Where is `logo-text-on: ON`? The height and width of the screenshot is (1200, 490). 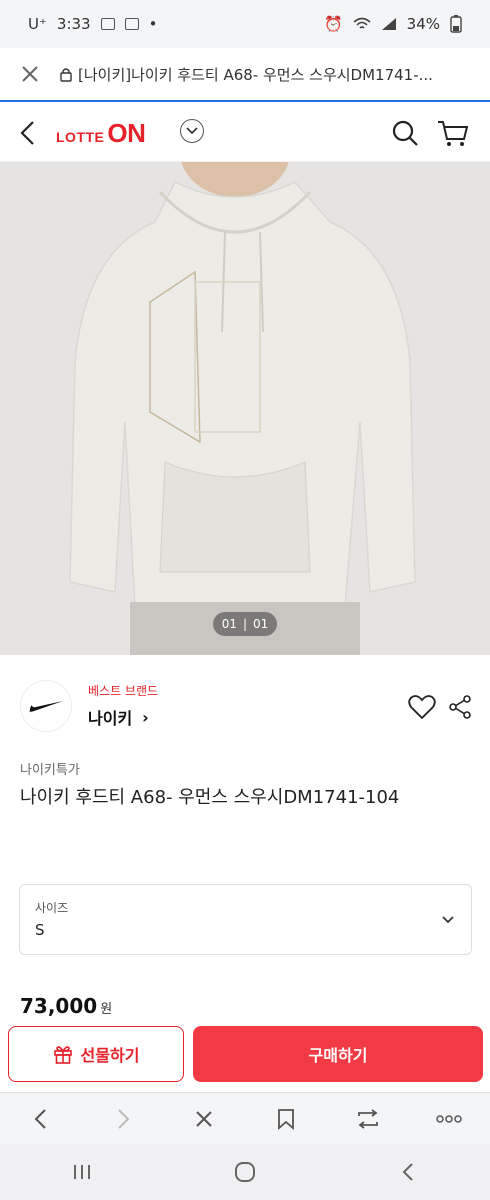 logo-text-on: ON is located at coordinates (126, 133).